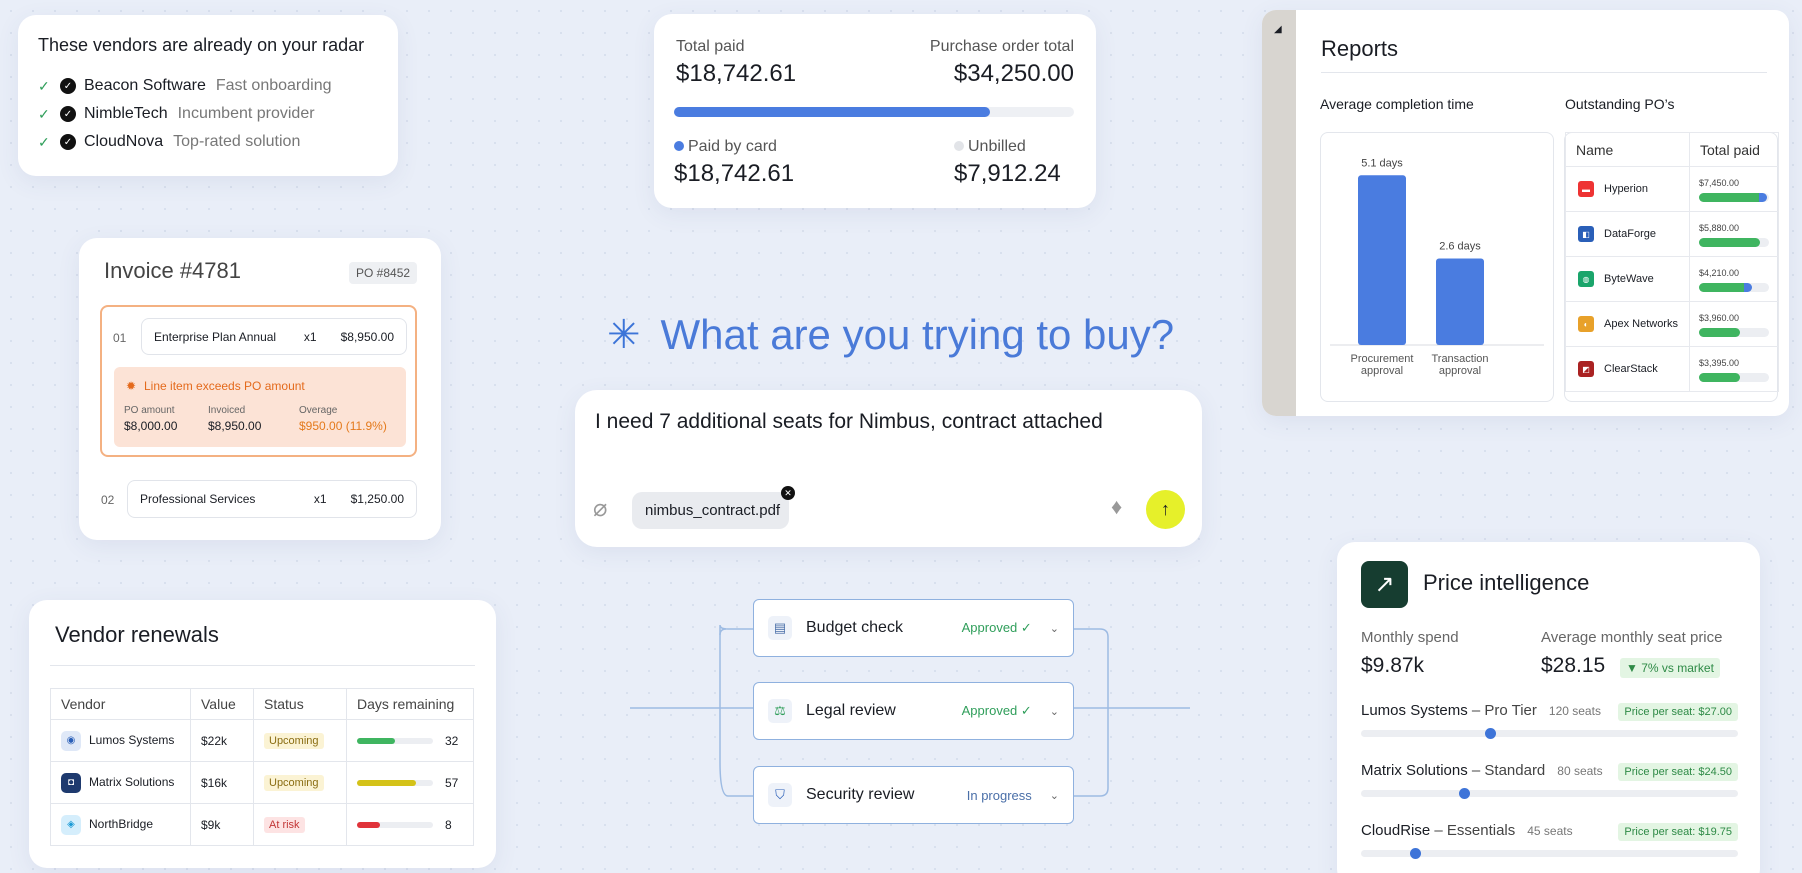 This screenshot has height=873, width=1802. I want to click on seat-count: 120 seats, so click(1574, 711).